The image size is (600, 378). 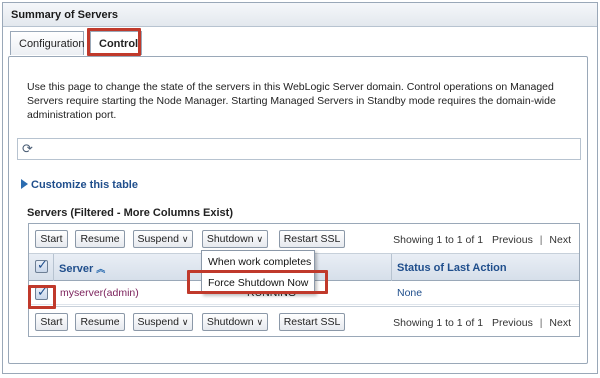 I want to click on shutdown-menu: When work completes Force Shutdown Now, so click(x=258, y=272).